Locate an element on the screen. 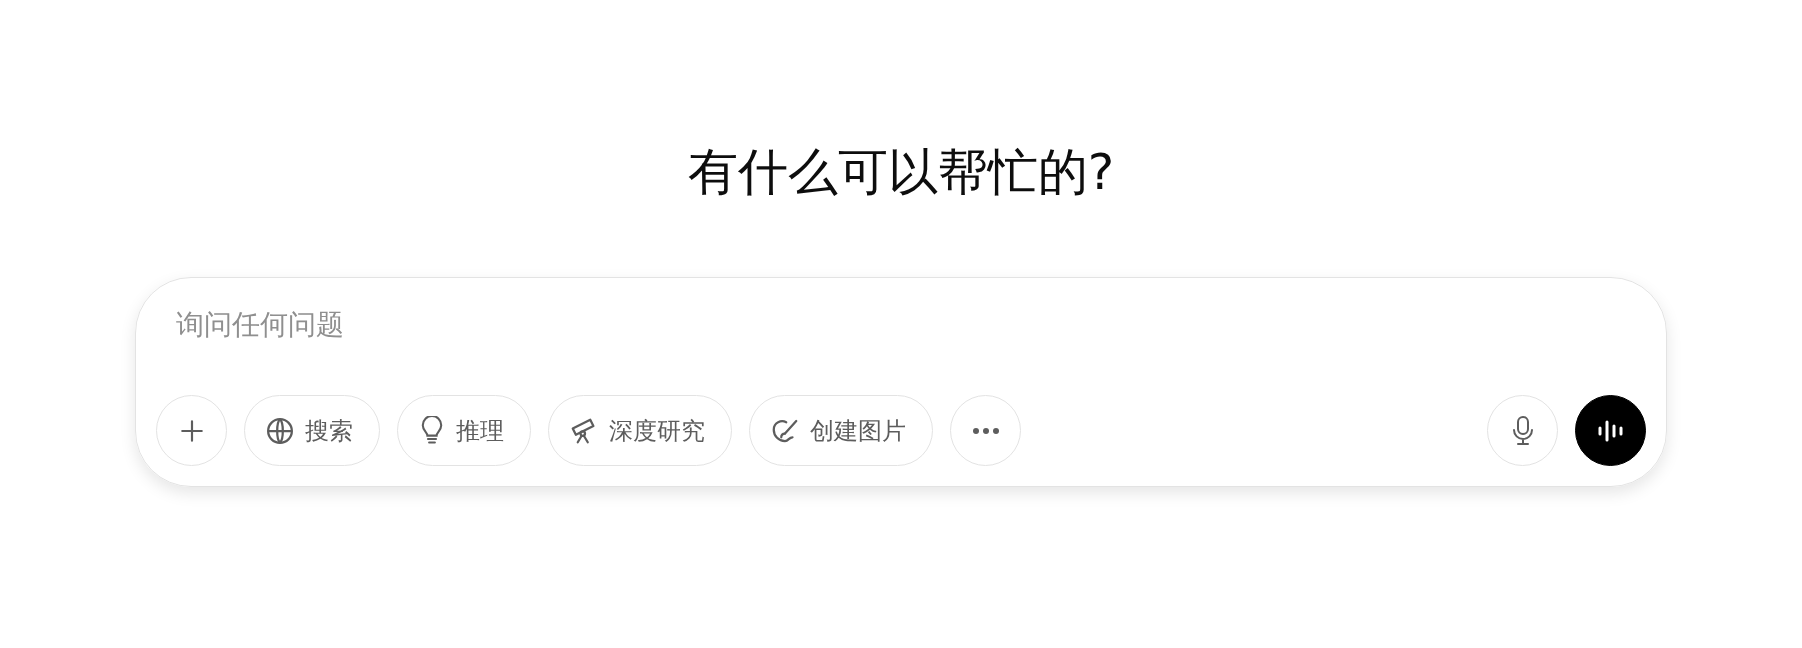  tool-button: 推理 is located at coordinates (464, 430).